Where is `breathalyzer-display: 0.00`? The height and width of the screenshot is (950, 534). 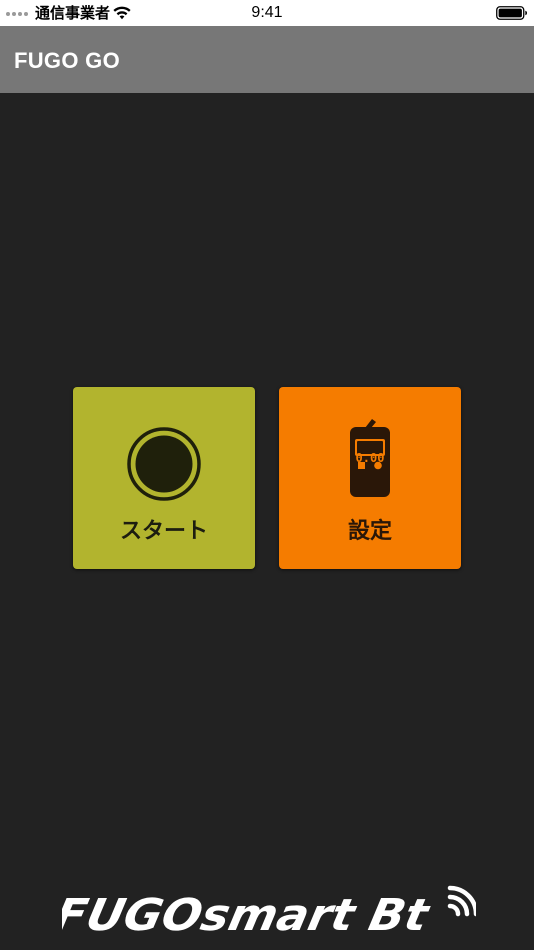 breathalyzer-display: 0.00 is located at coordinates (370, 458).